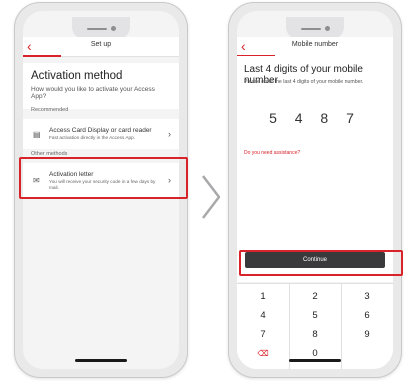  Describe the element at coordinates (315, 326) in the screenshot. I see `numeric-keypad: 1 2 3 4 5 6 7 8 9 ⌫ 0` at that location.